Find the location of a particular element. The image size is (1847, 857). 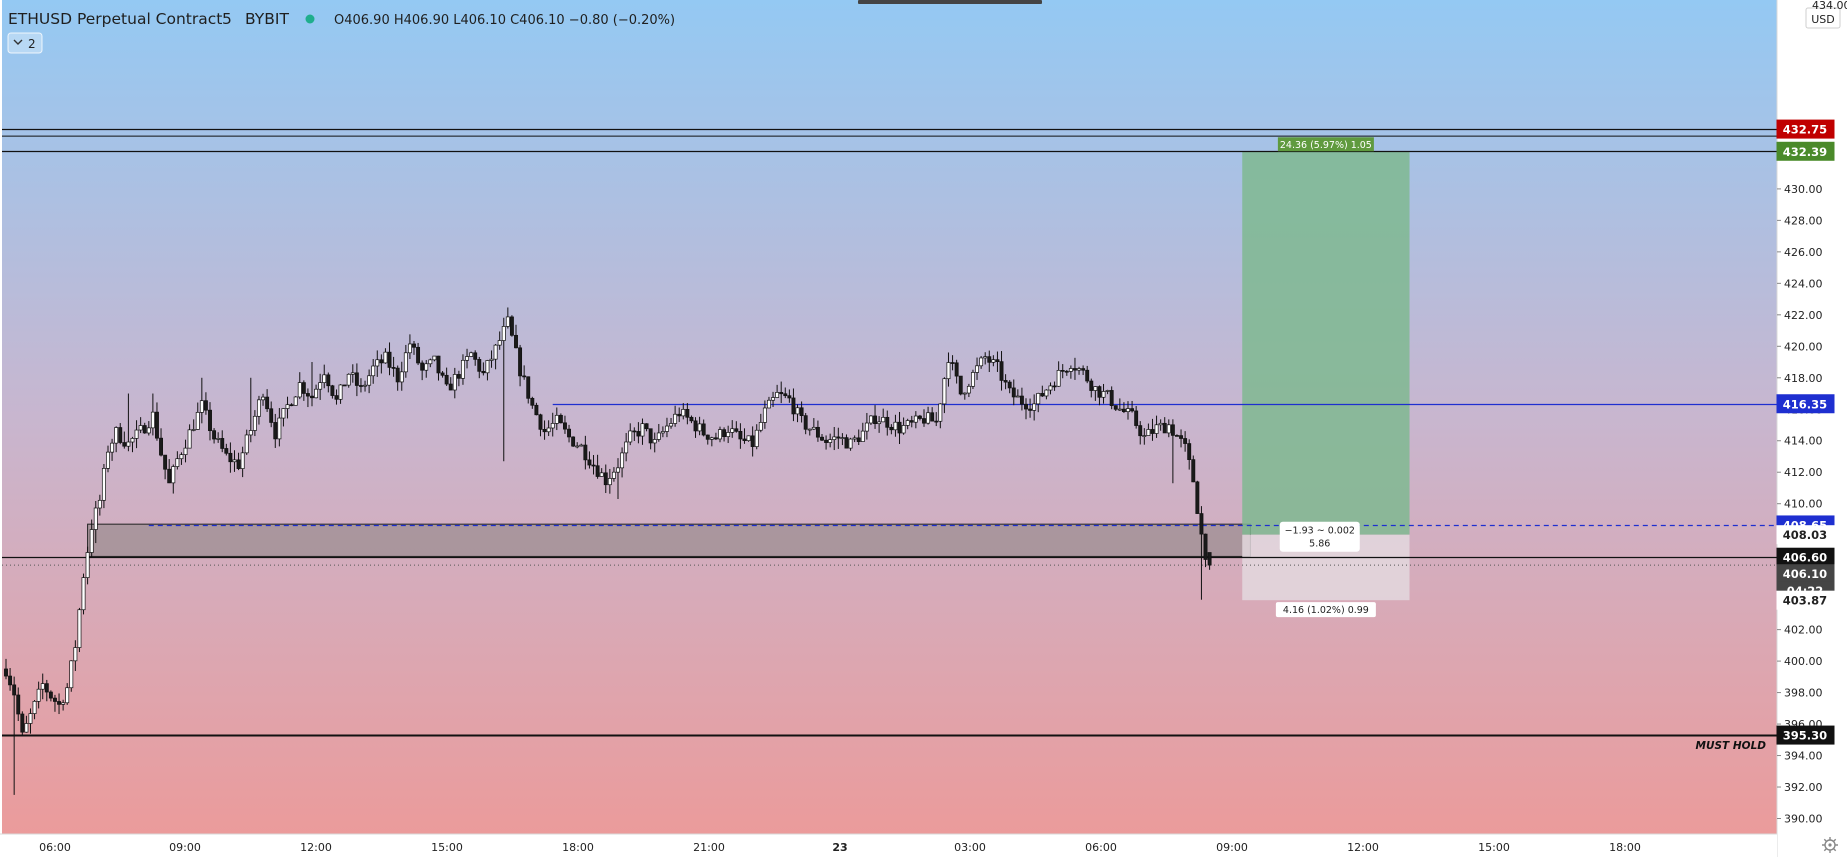

position-profit-zone is located at coordinates (1326, 343).